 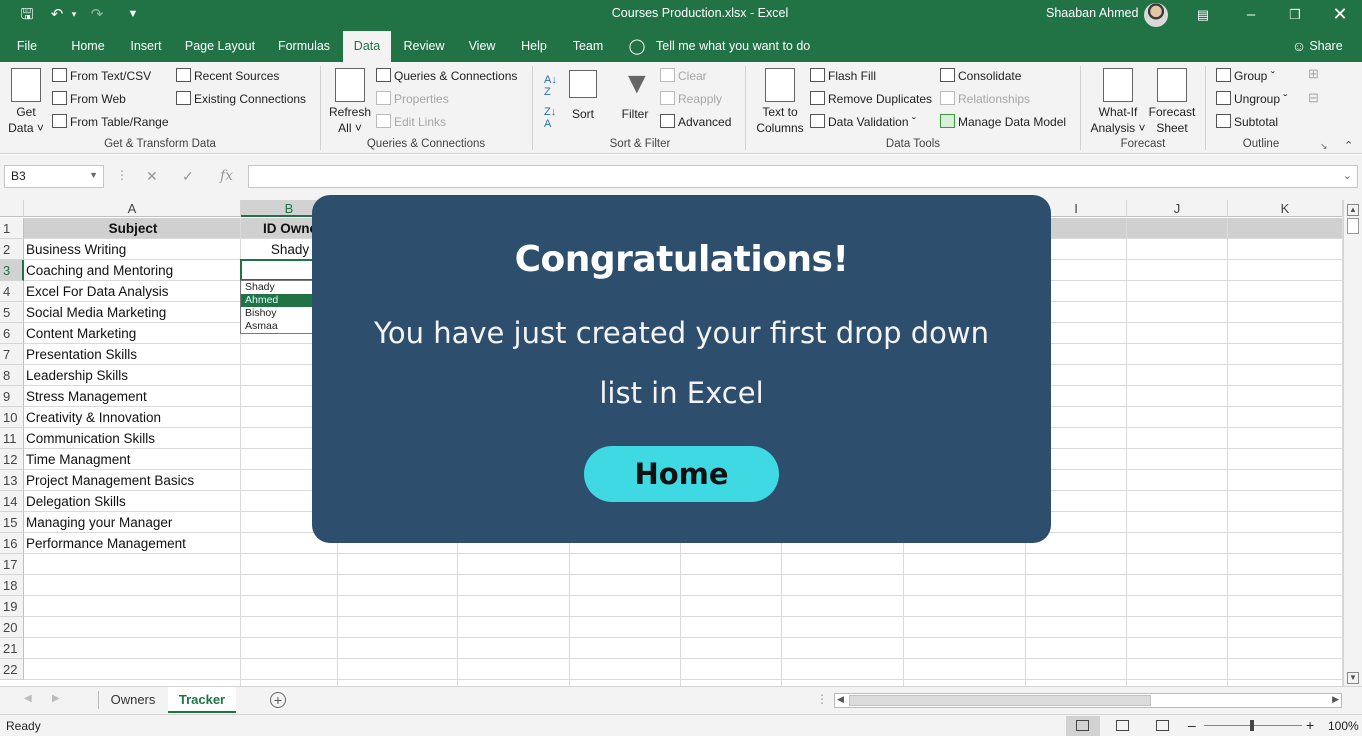 What do you see at coordinates (12, 228) in the screenshot?
I see `row-header: 1` at bounding box center [12, 228].